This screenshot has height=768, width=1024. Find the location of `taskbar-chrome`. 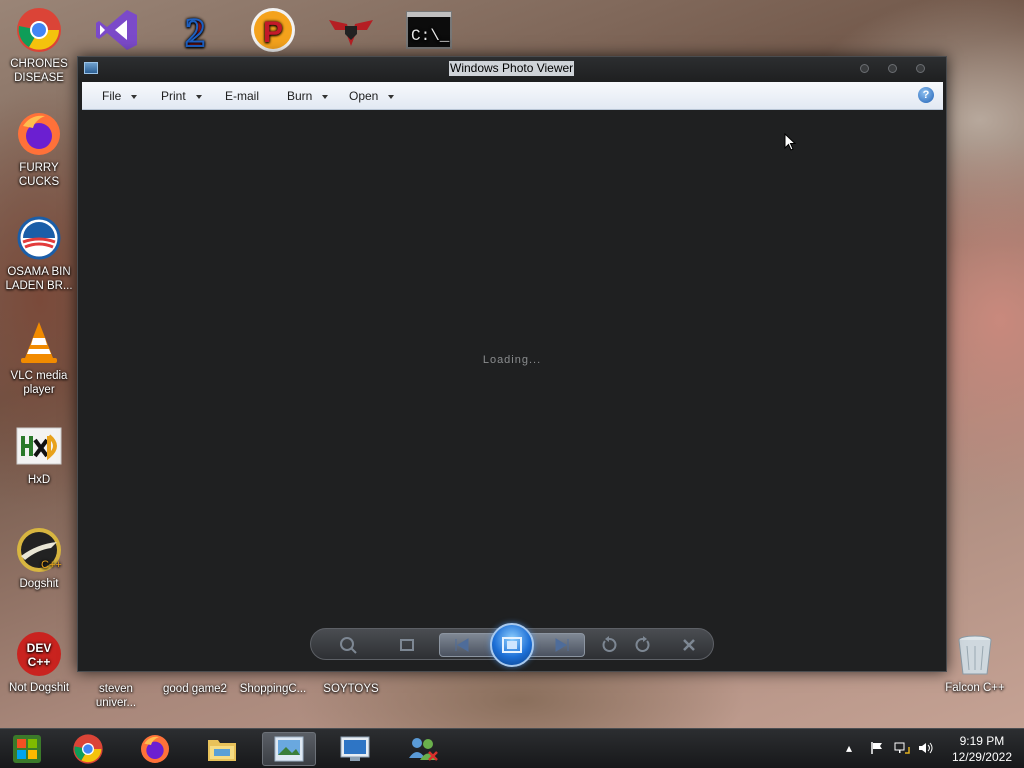

taskbar-chrome is located at coordinates (88, 749).